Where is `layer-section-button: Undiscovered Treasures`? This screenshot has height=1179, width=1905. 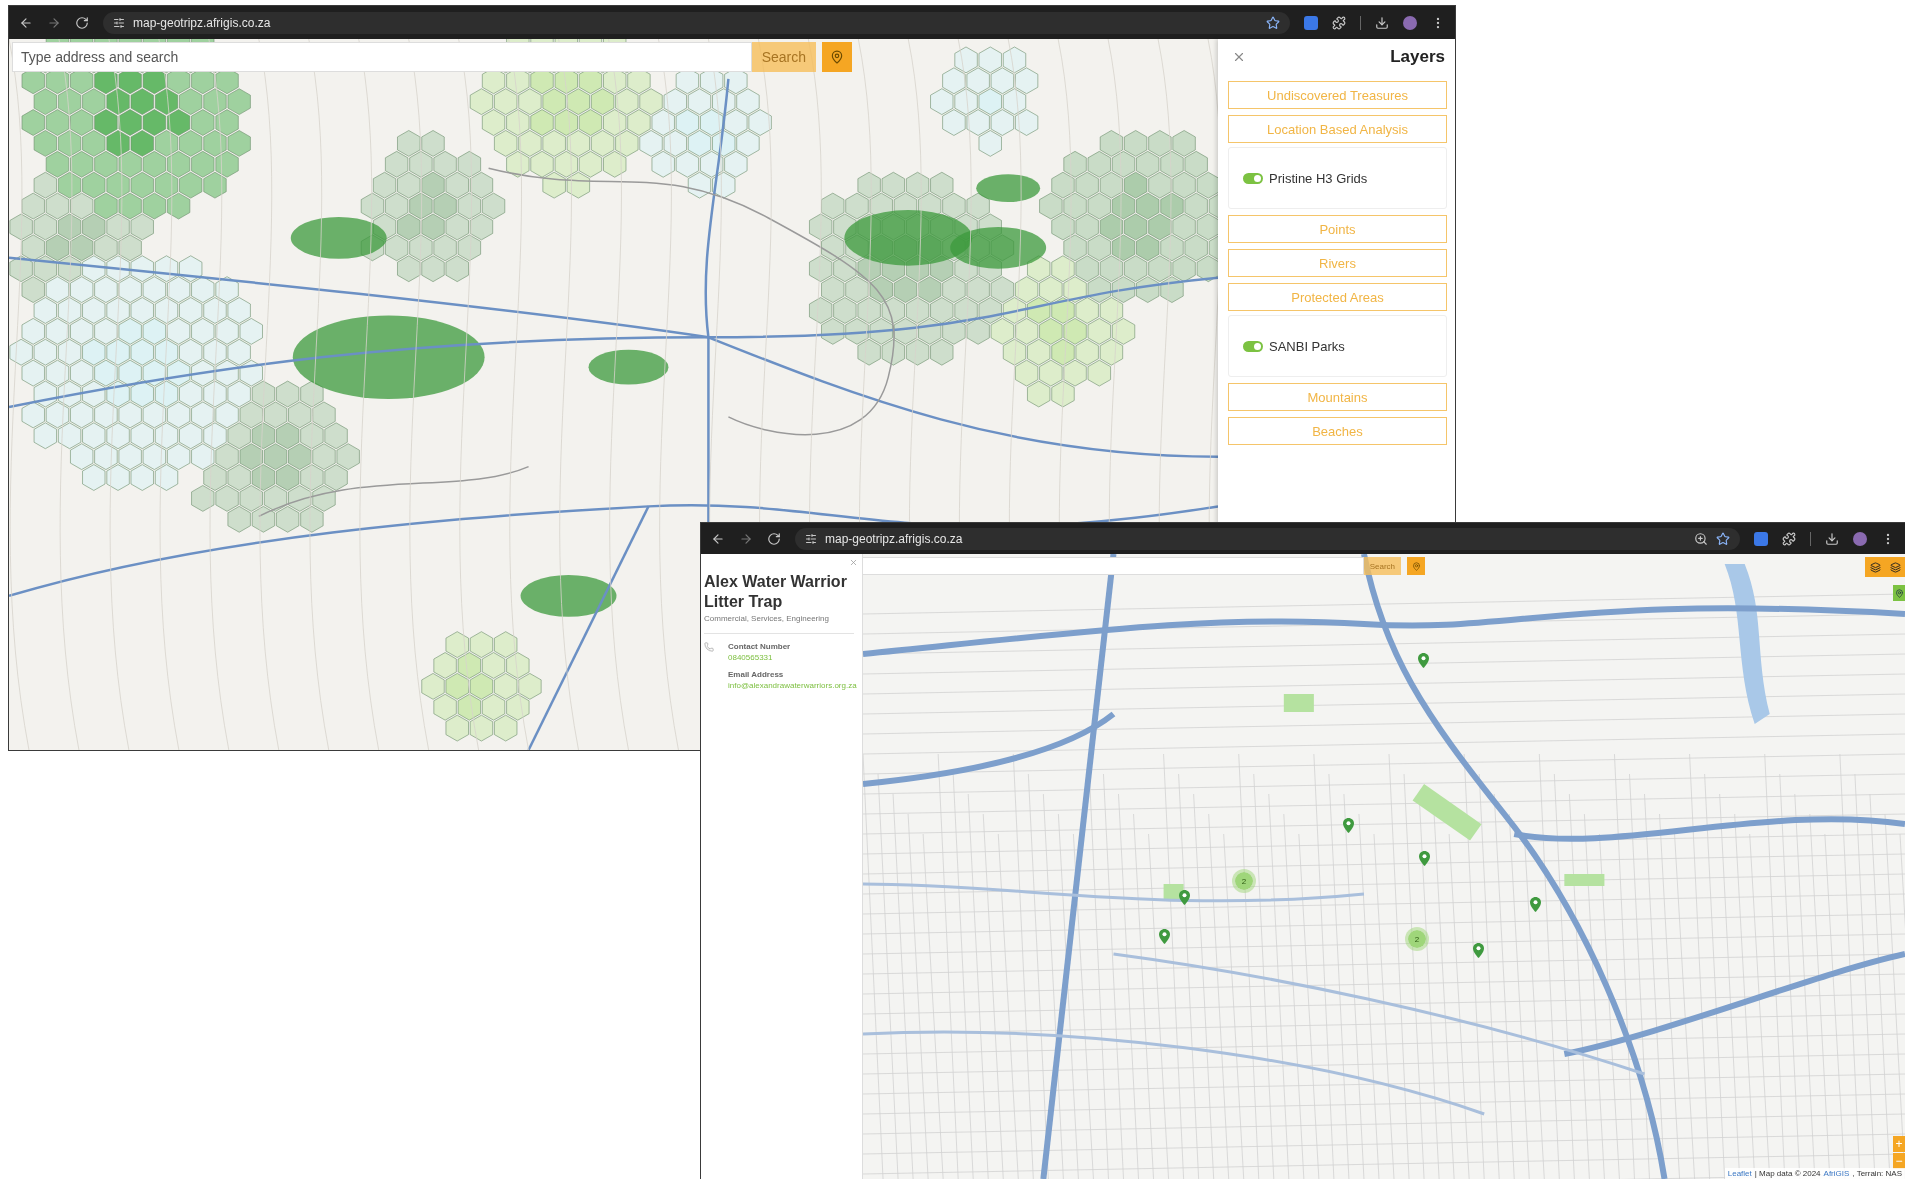
layer-section-button: Undiscovered Treasures is located at coordinates (1337, 95).